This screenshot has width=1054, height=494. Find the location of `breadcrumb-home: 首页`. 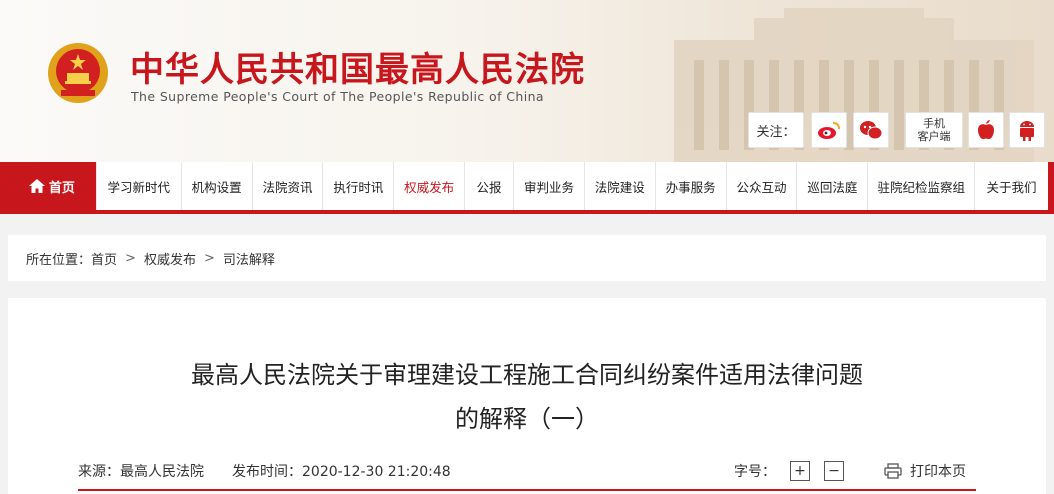

breadcrumb-home: 首页 is located at coordinates (104, 258).